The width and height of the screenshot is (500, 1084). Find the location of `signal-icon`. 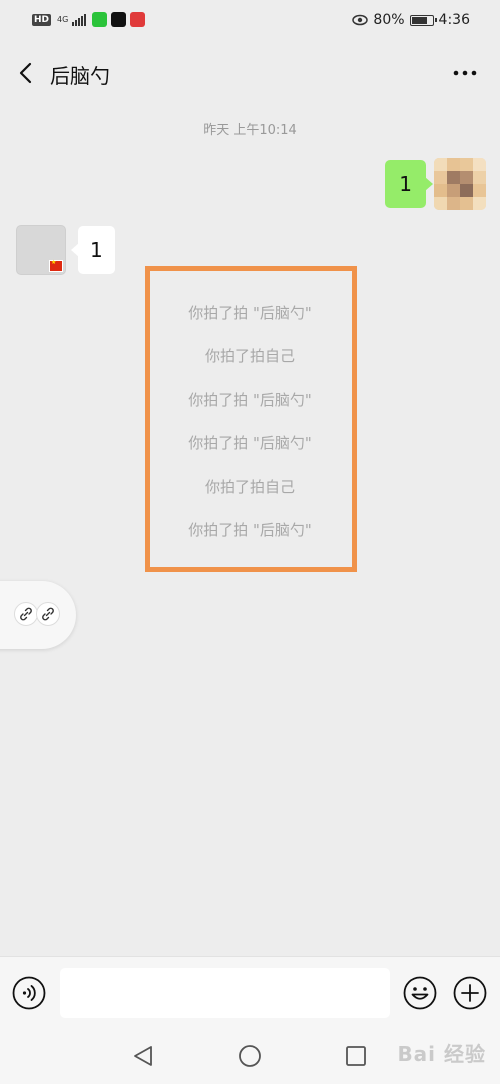

signal-icon is located at coordinates (79, 19).